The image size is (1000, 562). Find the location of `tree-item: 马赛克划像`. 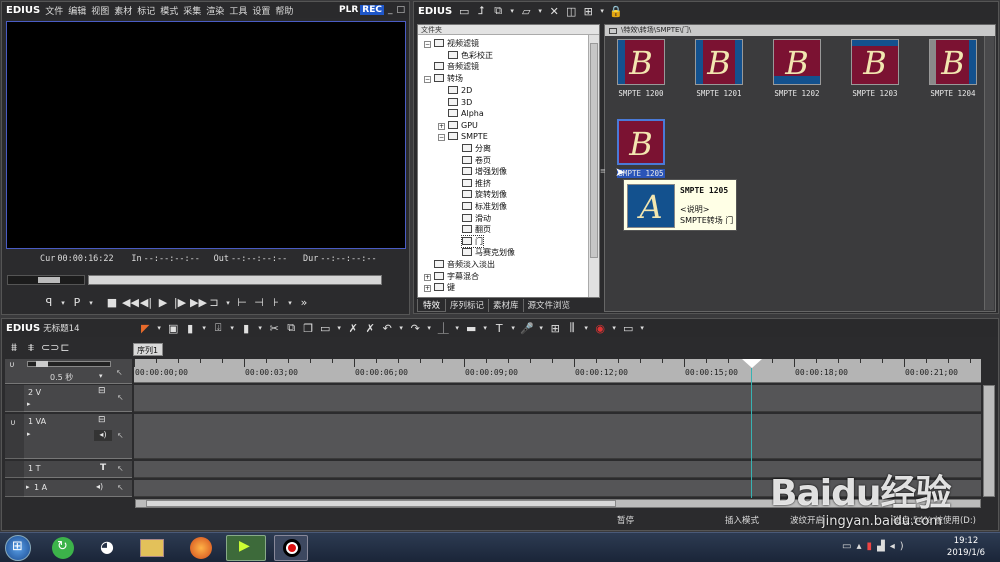

tree-item: 马赛克划像 is located at coordinates (488, 252).